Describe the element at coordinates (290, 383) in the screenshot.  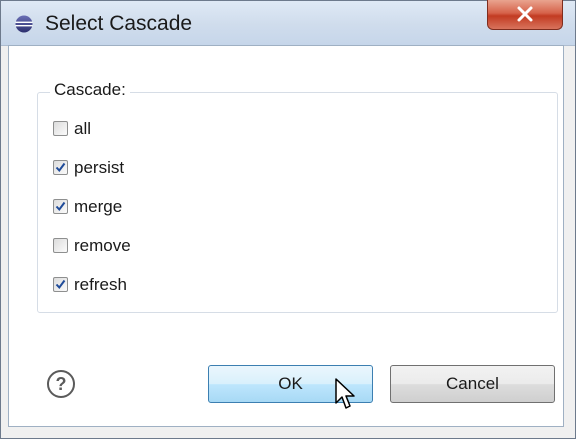
I see `ok-button-label: OK` at that location.